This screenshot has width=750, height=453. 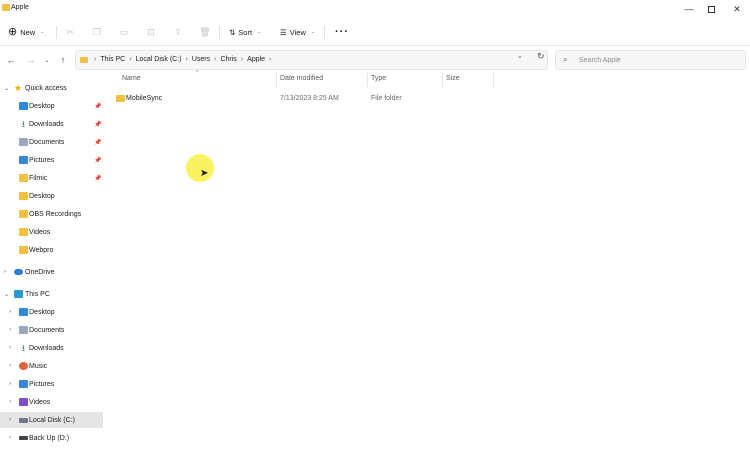 What do you see at coordinates (378, 82) in the screenshot?
I see `column-header-type: Type` at bounding box center [378, 82].